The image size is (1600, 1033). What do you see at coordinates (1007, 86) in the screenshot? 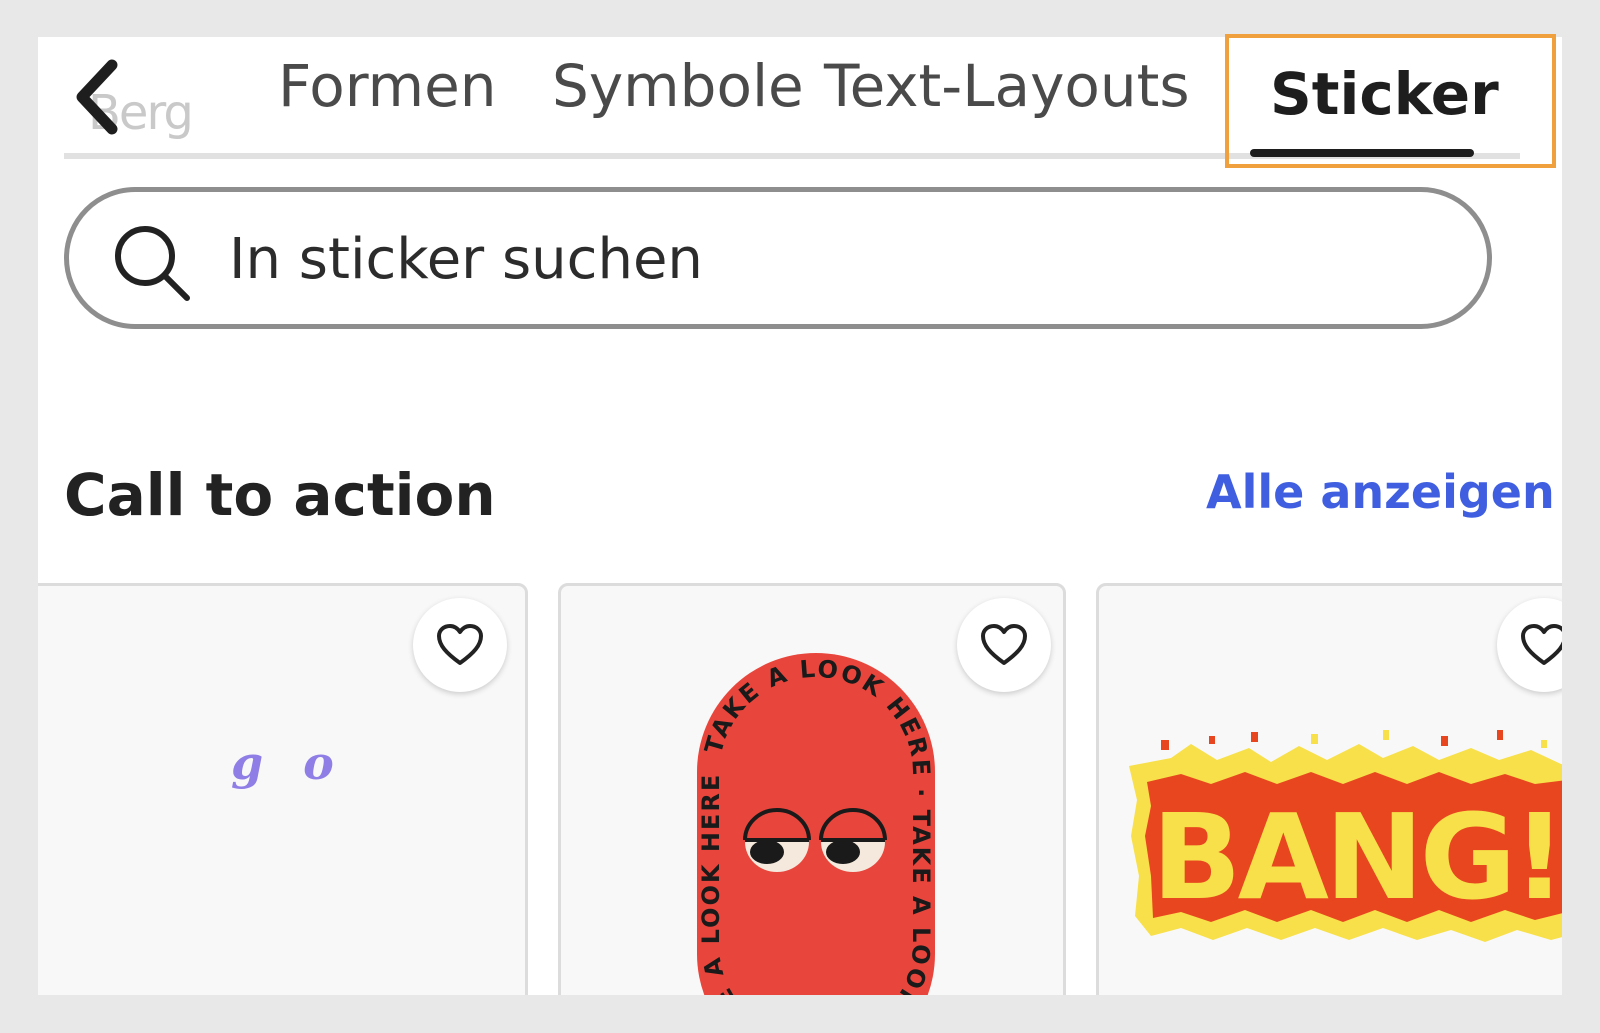
I see `tab-text-layouts: Text-Layouts` at bounding box center [1007, 86].